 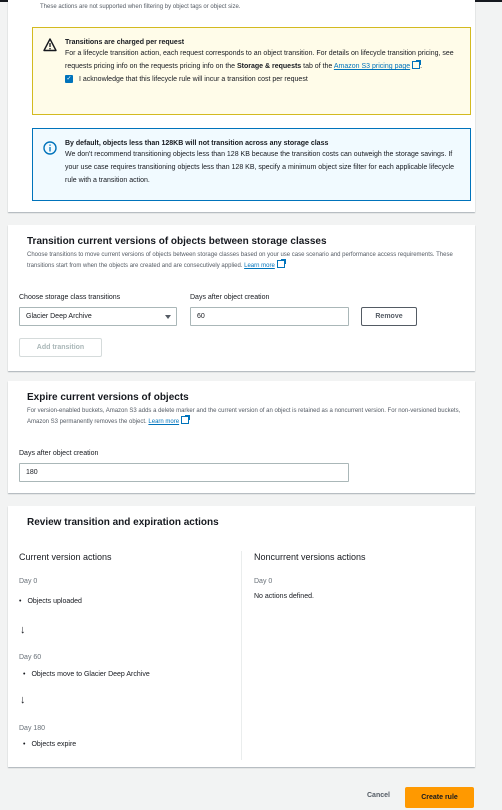 I want to click on expire-days-input: 180, so click(x=184, y=472).